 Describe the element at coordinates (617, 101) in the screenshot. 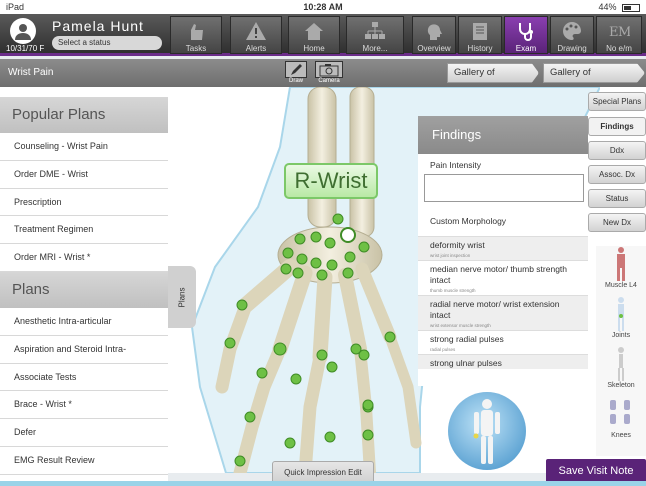

I see `tab-special-plans: Special Plans` at that location.